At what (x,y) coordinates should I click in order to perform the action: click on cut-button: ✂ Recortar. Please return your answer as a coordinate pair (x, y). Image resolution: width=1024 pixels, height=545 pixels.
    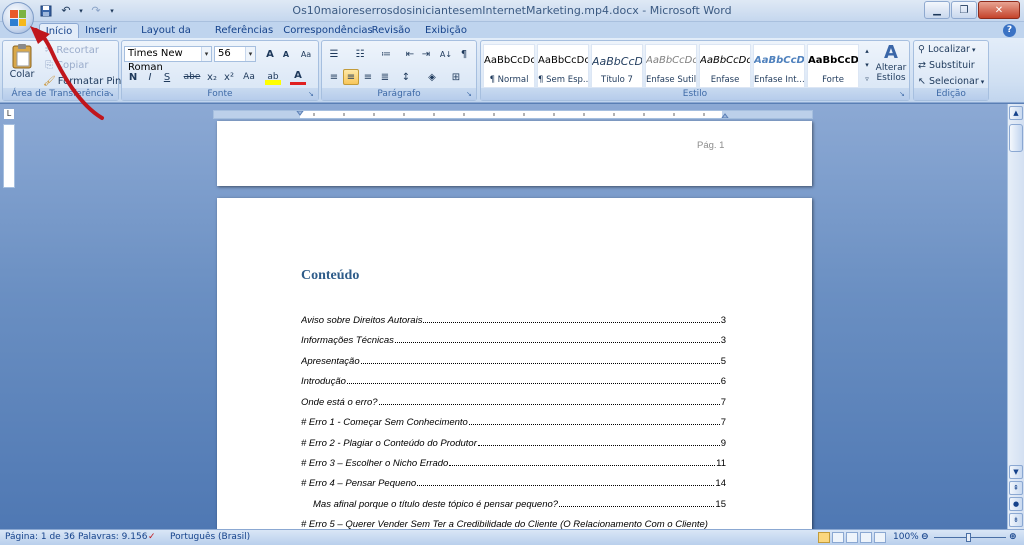
    Looking at the image, I should click on (72, 50).